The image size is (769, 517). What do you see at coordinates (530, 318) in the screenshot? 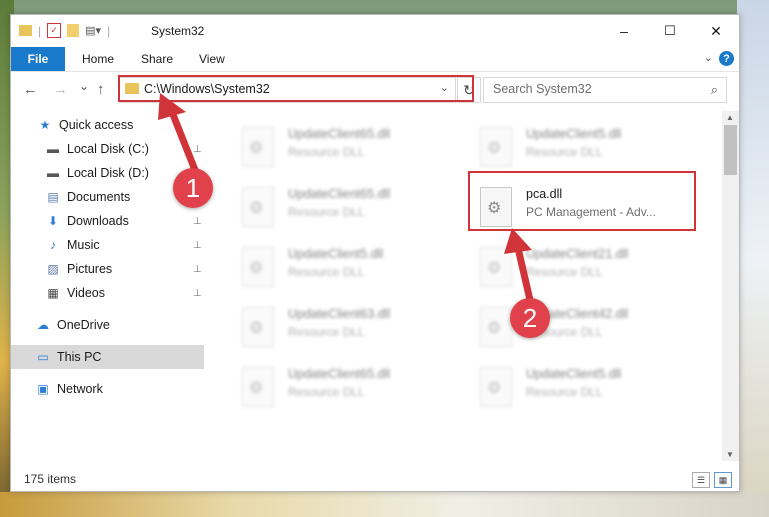
I see `step-2-badge: 2` at bounding box center [530, 318].